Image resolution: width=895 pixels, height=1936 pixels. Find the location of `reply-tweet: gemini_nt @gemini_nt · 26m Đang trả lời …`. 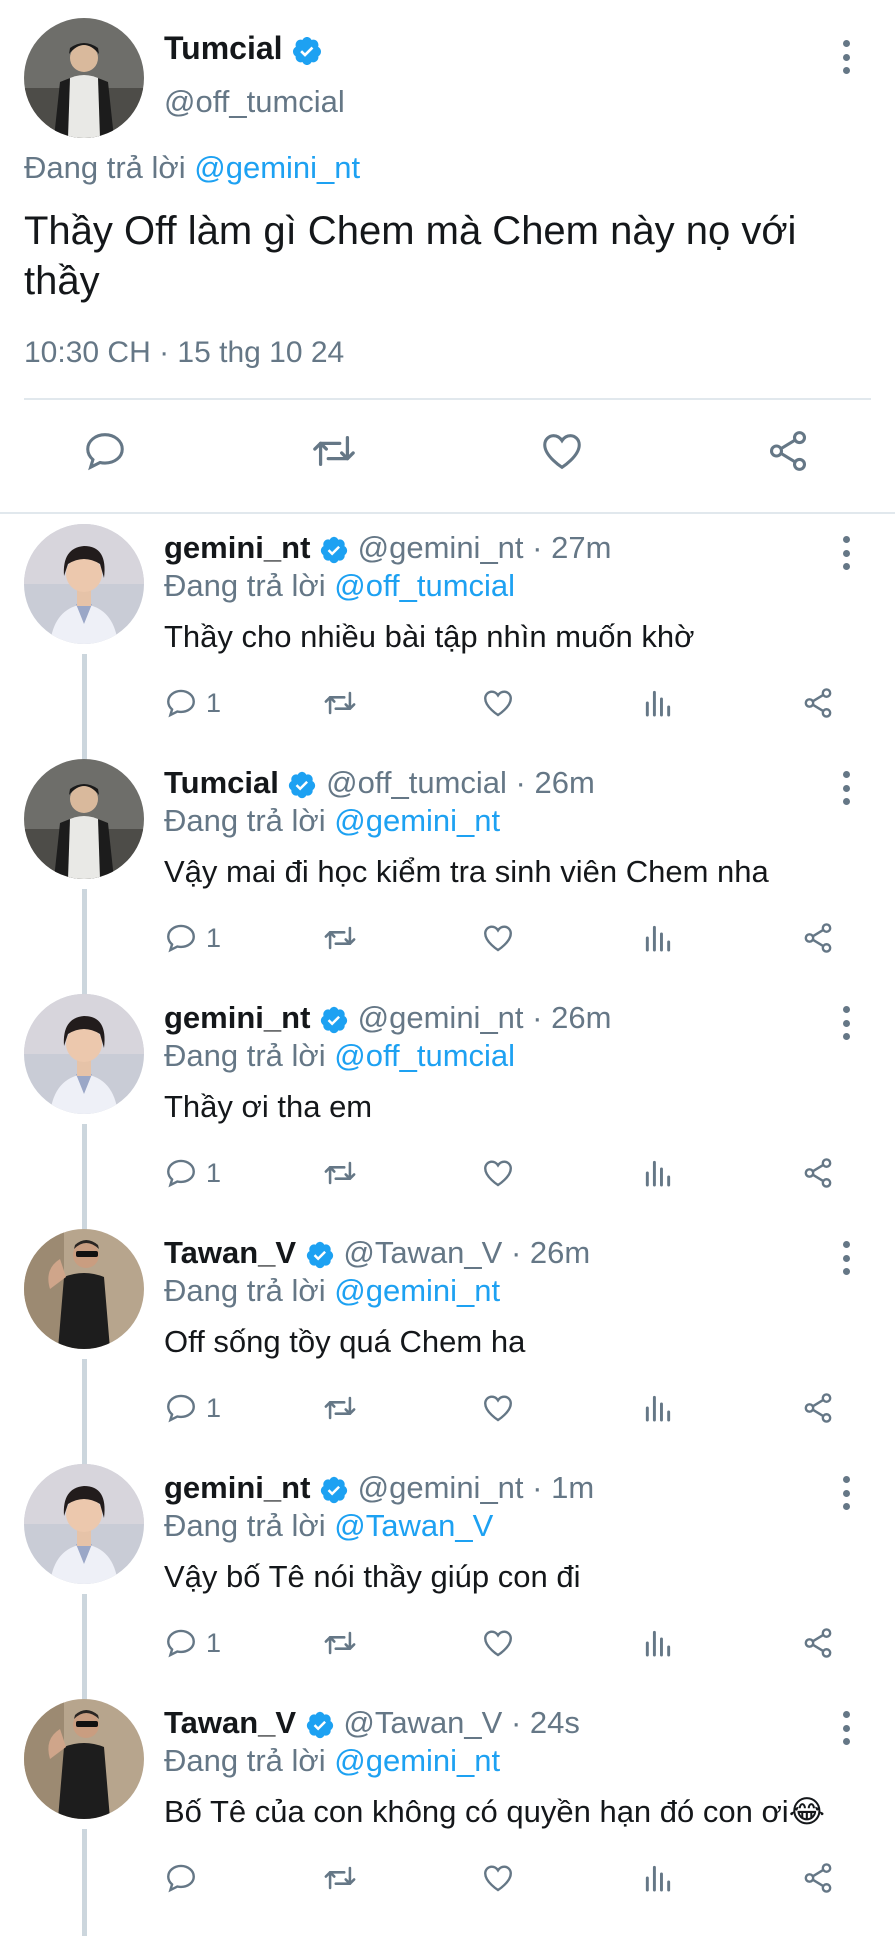

reply-tweet: gemini_nt @gemini_nt · 26m Đang trả lời … is located at coordinates (447, 1107).